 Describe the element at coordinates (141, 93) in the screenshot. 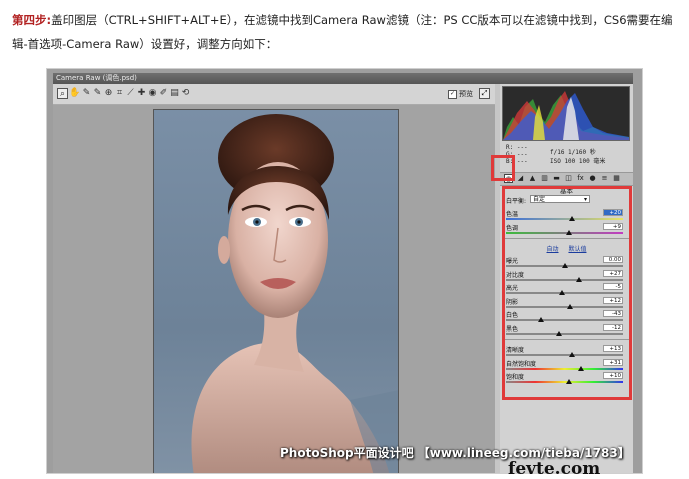

I see `spot-removal-icon: ✚` at that location.